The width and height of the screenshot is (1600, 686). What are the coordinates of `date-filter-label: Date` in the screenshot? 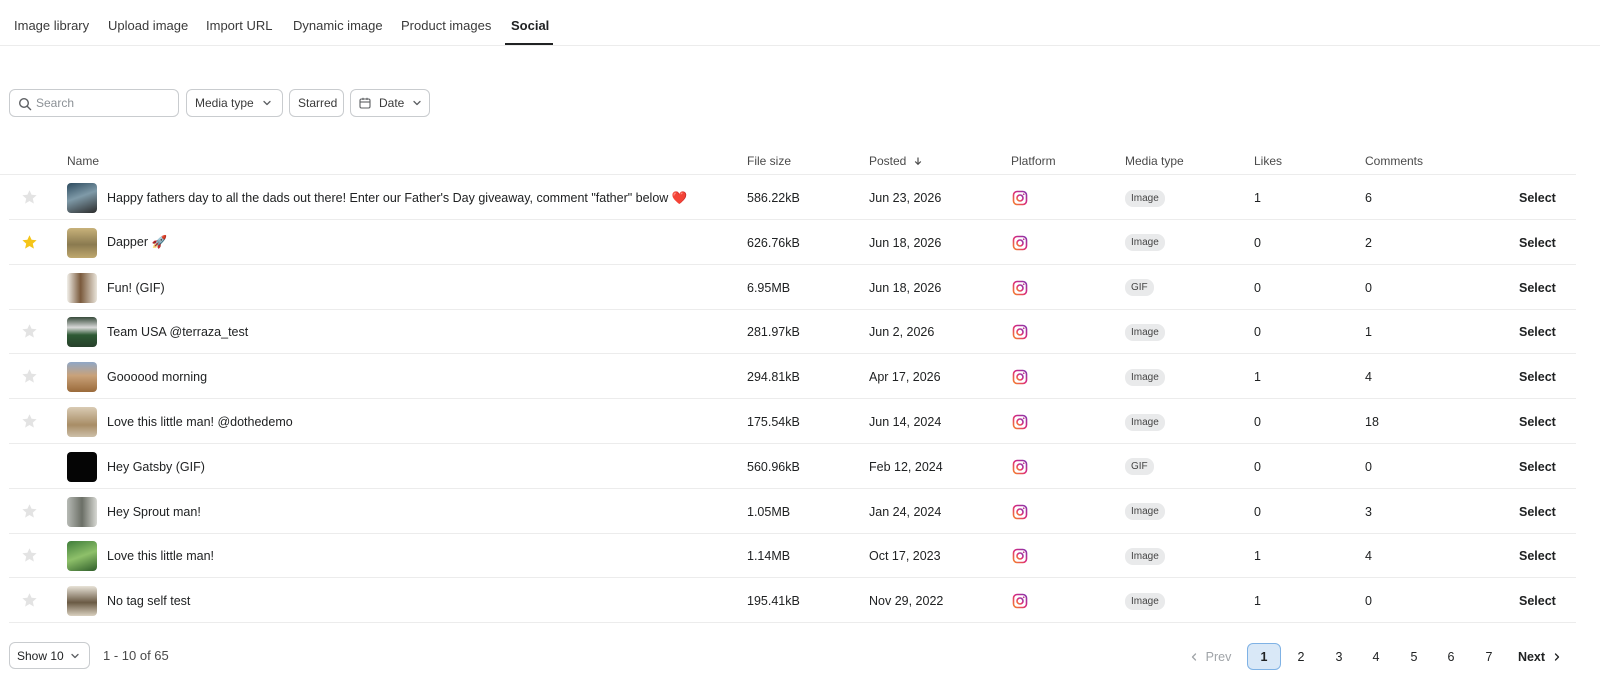 It's located at (392, 103).